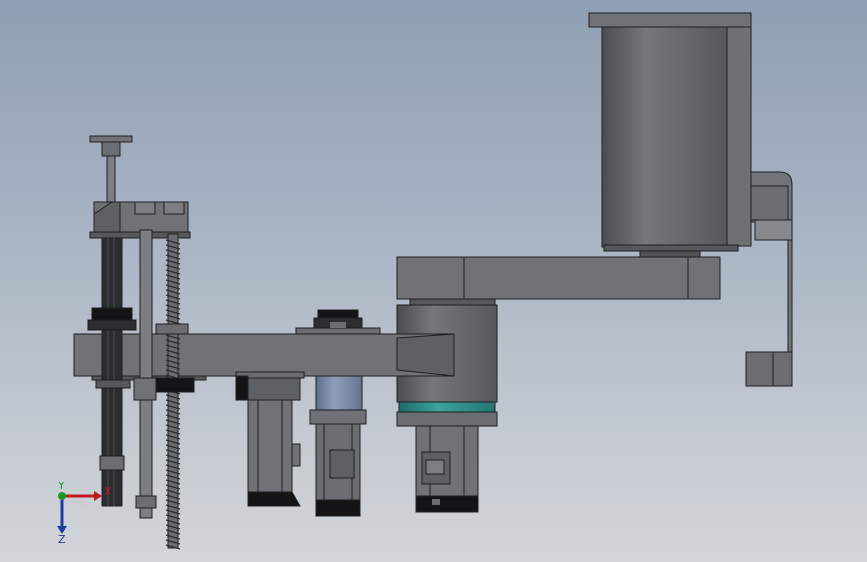  Describe the element at coordinates (108, 491) in the screenshot. I see `x-axis-label: X` at that location.